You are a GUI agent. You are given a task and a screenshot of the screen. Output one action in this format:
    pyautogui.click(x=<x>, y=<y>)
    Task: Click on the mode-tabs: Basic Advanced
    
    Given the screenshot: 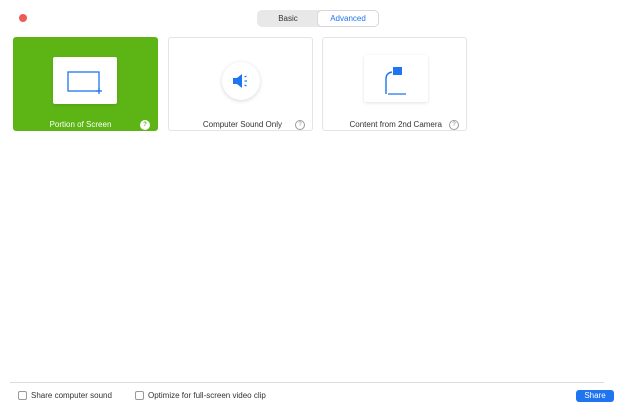 What is the action you would take?
    pyautogui.click(x=318, y=18)
    